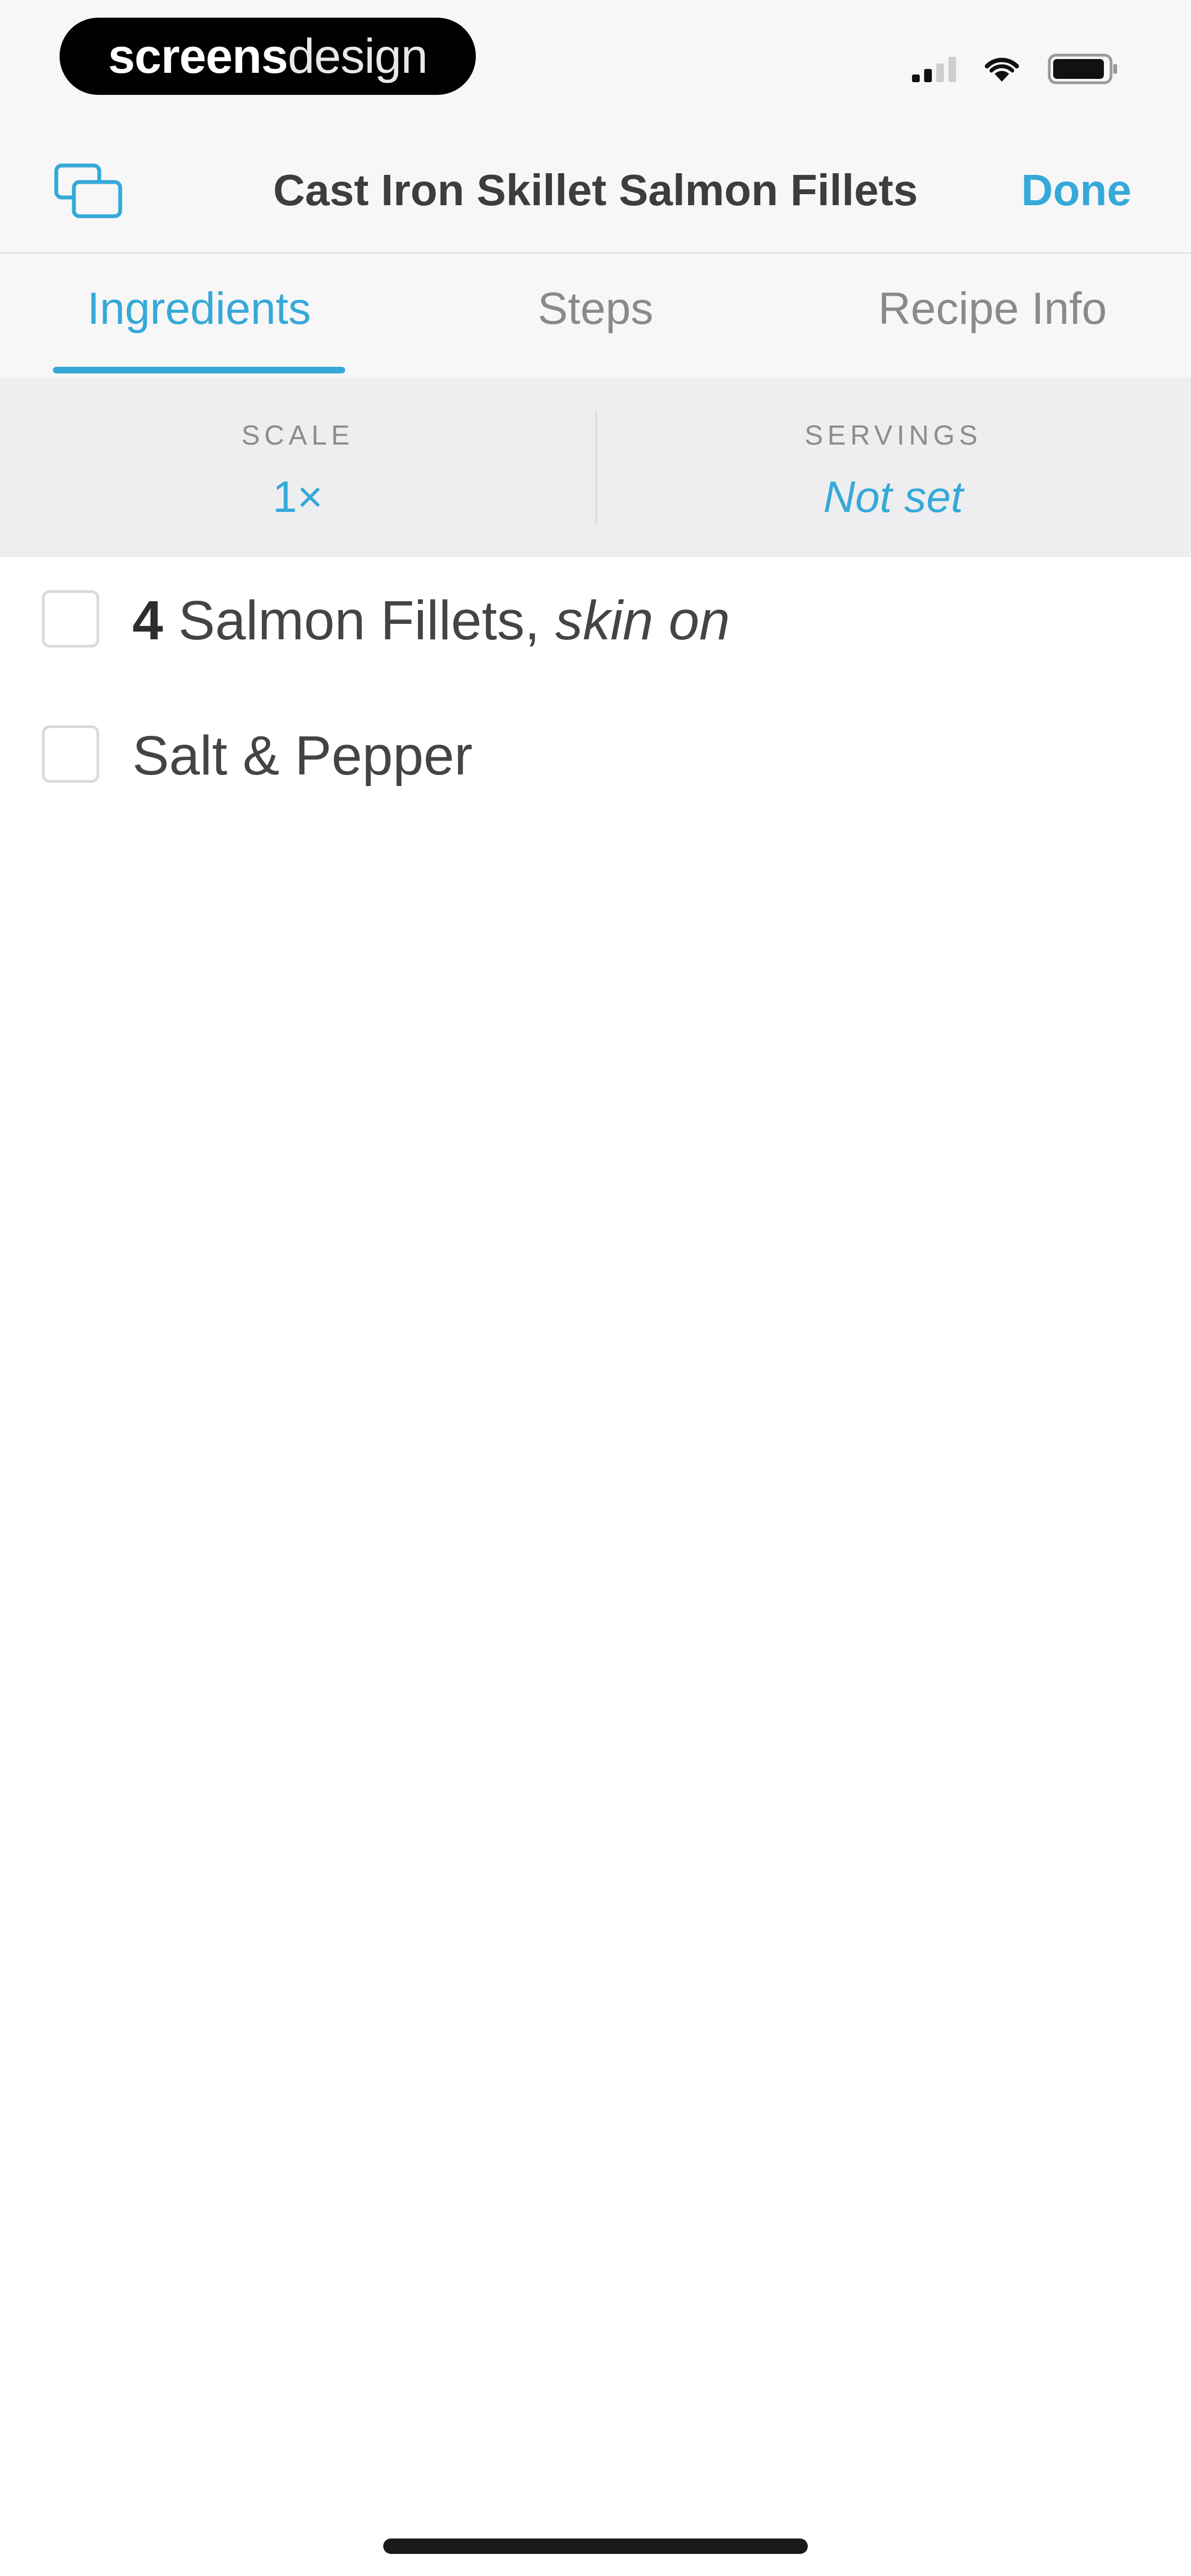  Describe the element at coordinates (595, 2546) in the screenshot. I see `home-indicator` at that location.